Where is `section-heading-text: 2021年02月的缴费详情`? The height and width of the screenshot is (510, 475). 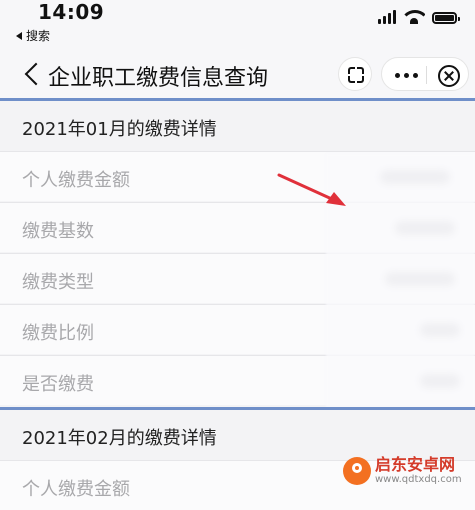 section-heading-text: 2021年02月的缴费详情 is located at coordinates (119, 438).